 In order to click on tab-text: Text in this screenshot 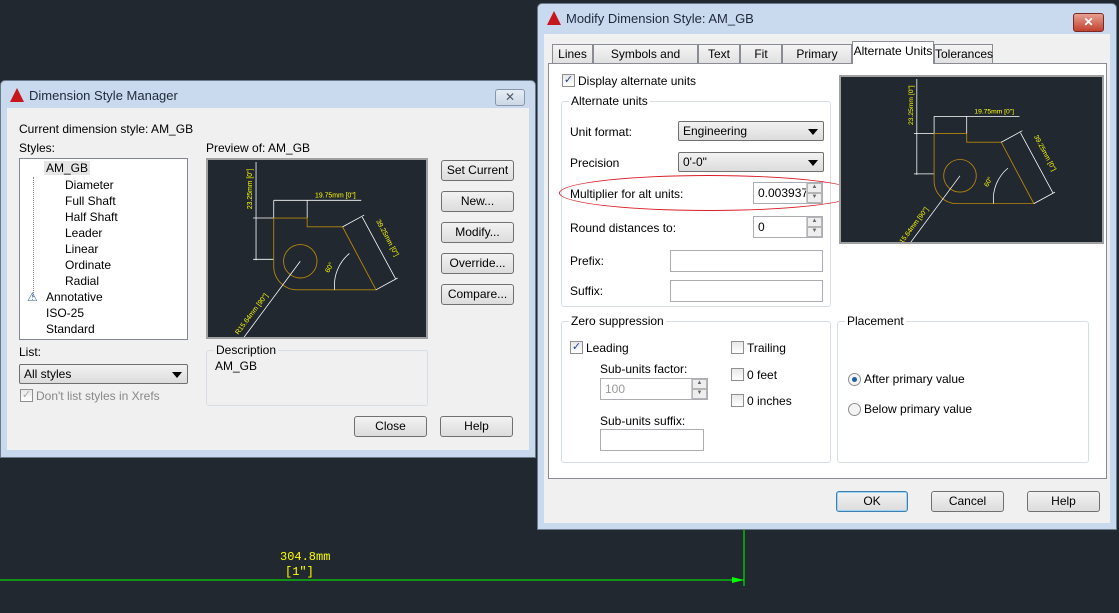, I will do `click(719, 53)`.